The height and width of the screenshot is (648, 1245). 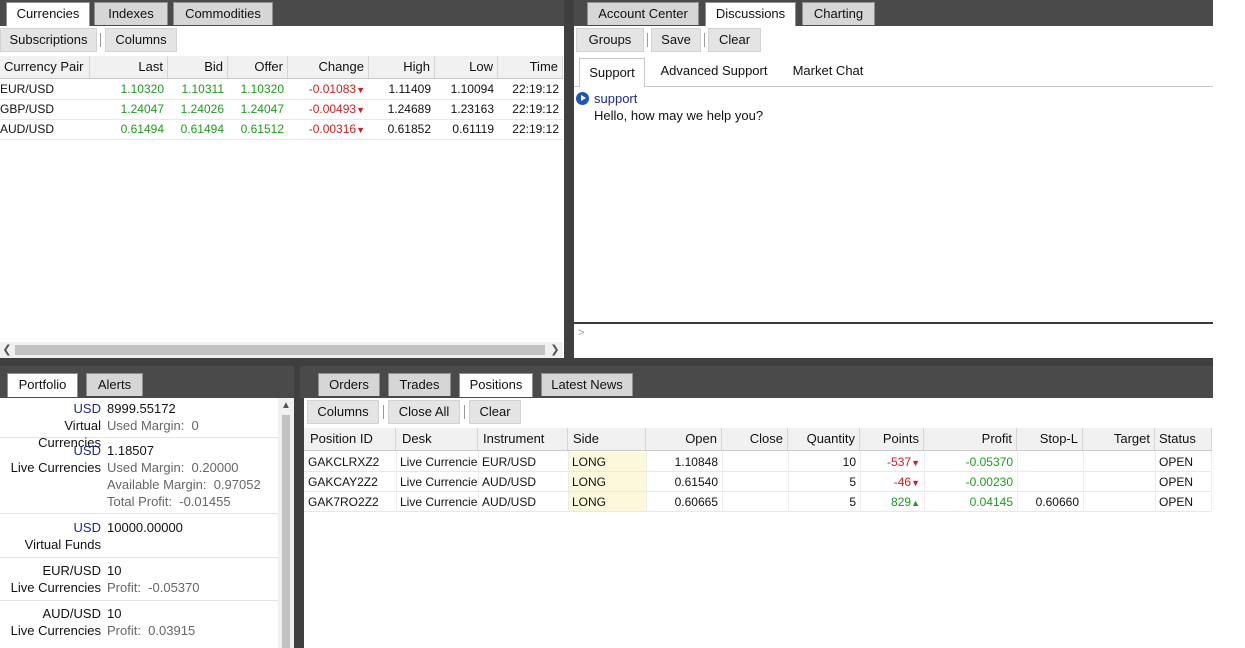 What do you see at coordinates (679, 115) in the screenshot?
I see `message-text: Hello, how may we help you?` at bounding box center [679, 115].